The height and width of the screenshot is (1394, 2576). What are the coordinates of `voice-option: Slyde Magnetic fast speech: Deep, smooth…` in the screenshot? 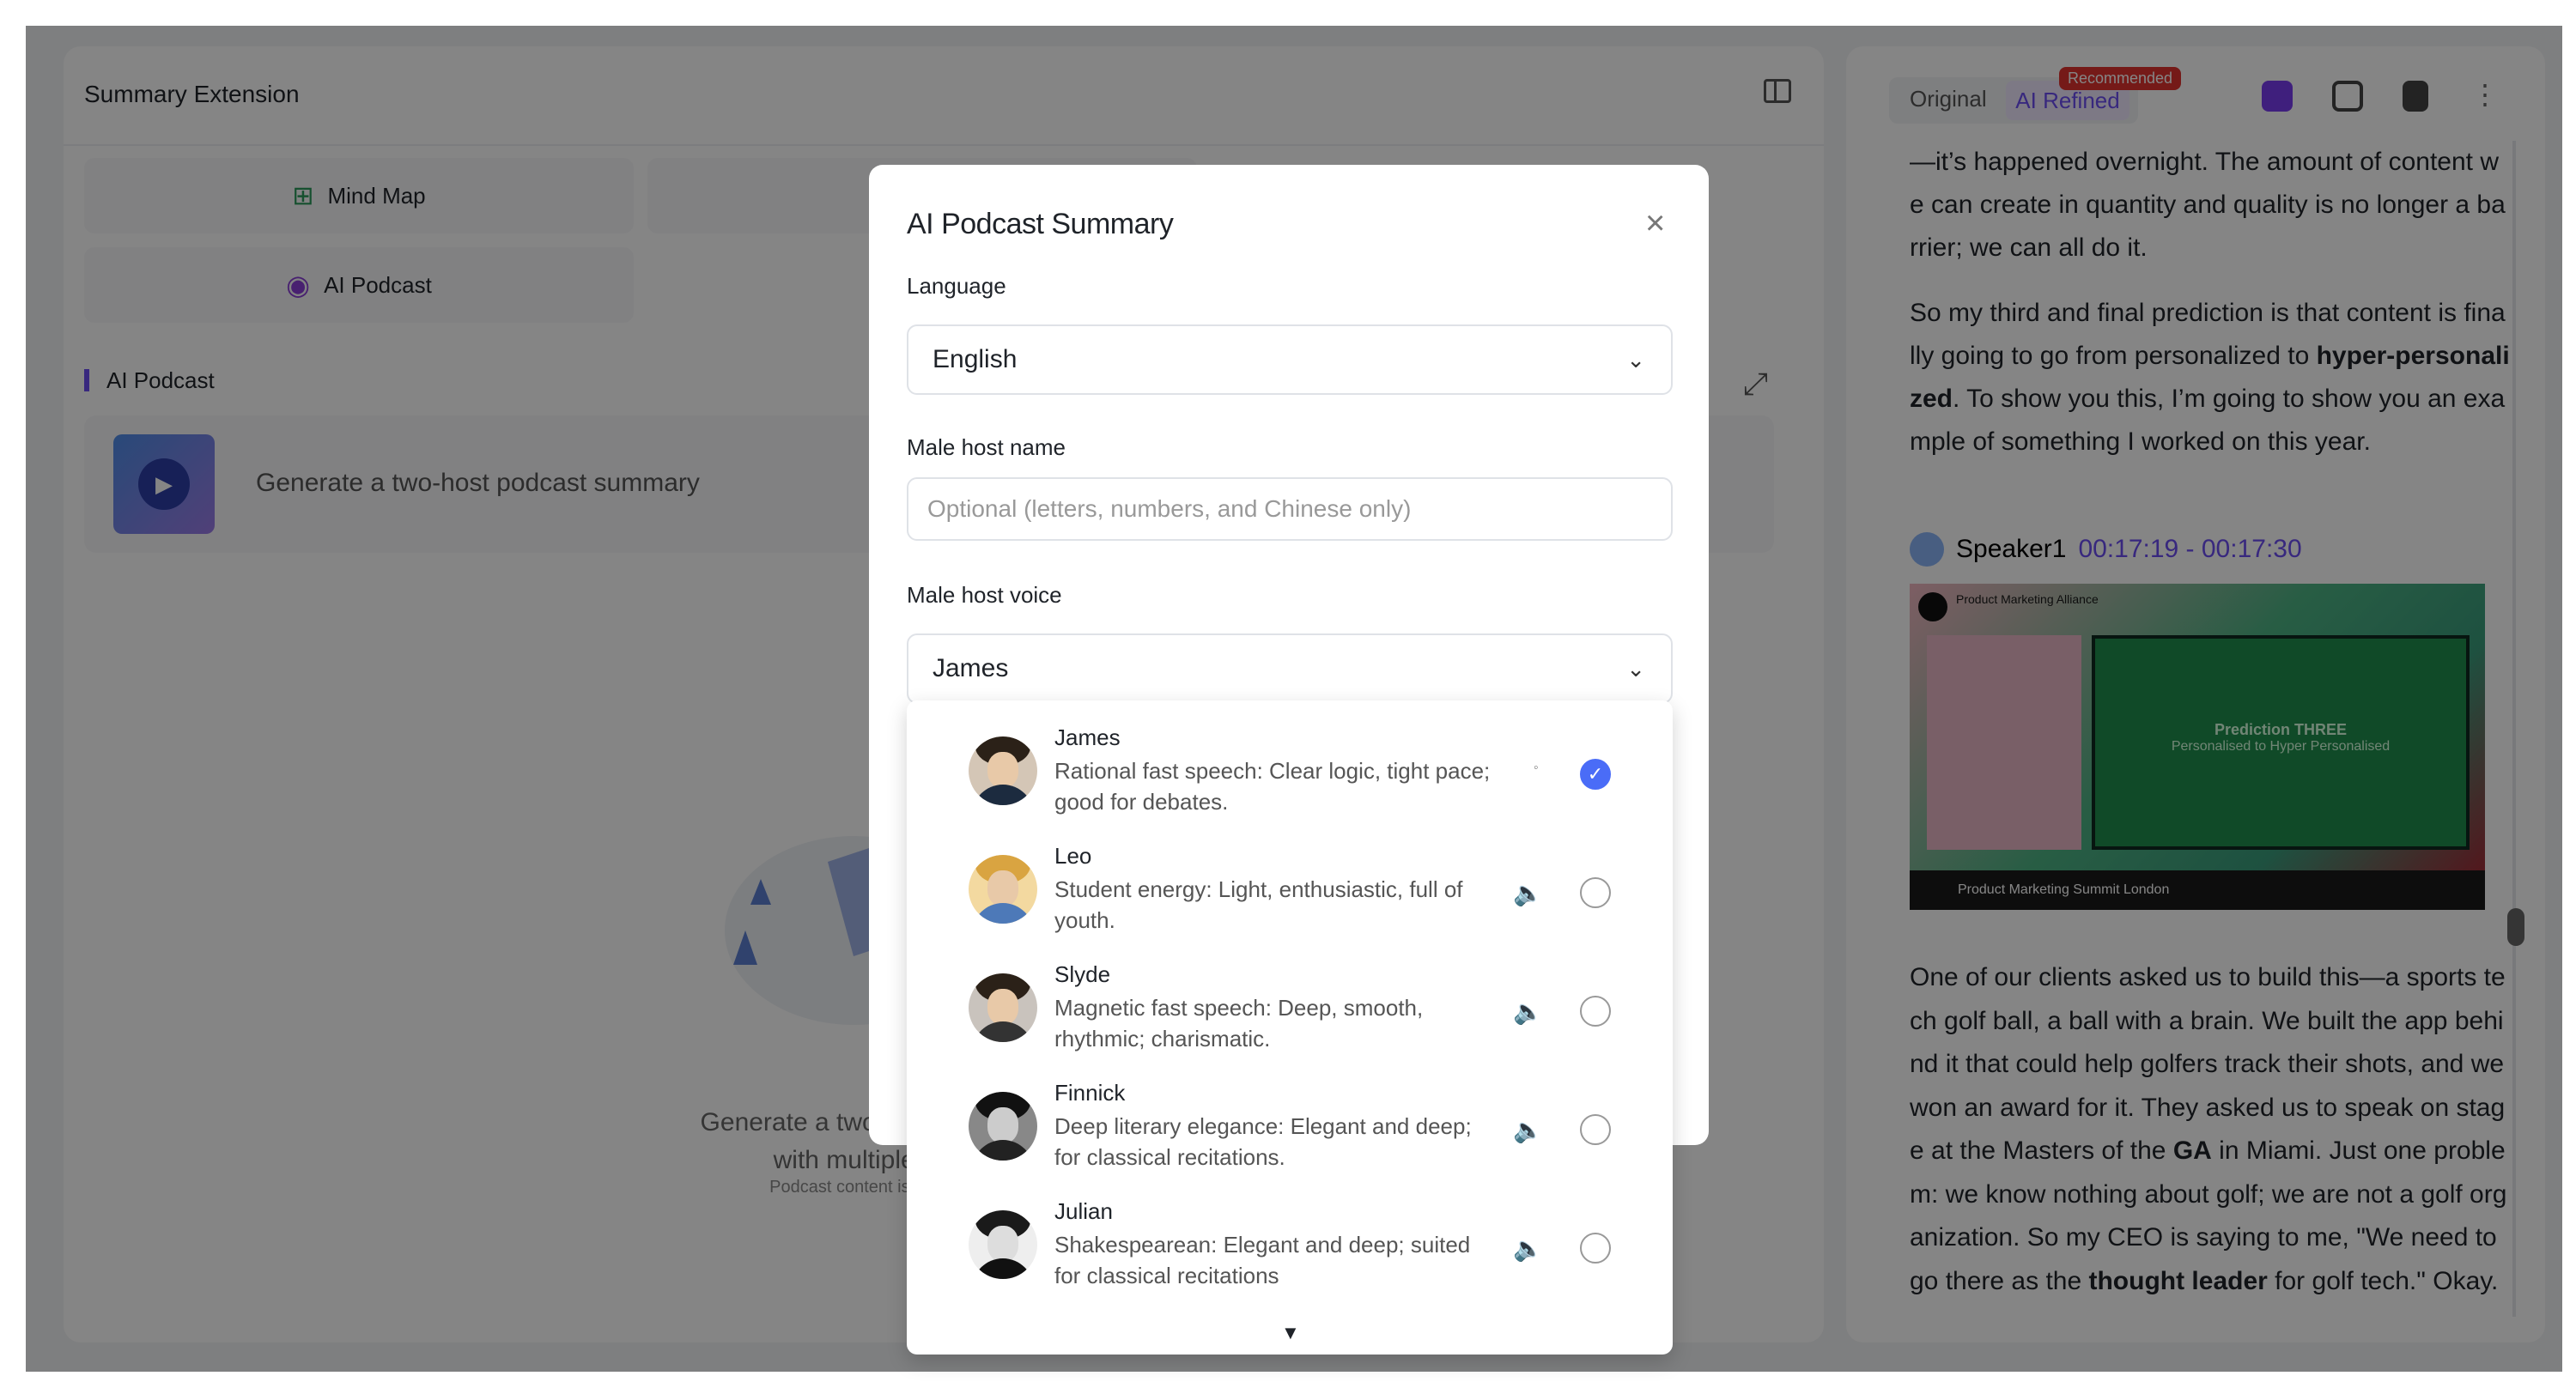 It's located at (1290, 995).